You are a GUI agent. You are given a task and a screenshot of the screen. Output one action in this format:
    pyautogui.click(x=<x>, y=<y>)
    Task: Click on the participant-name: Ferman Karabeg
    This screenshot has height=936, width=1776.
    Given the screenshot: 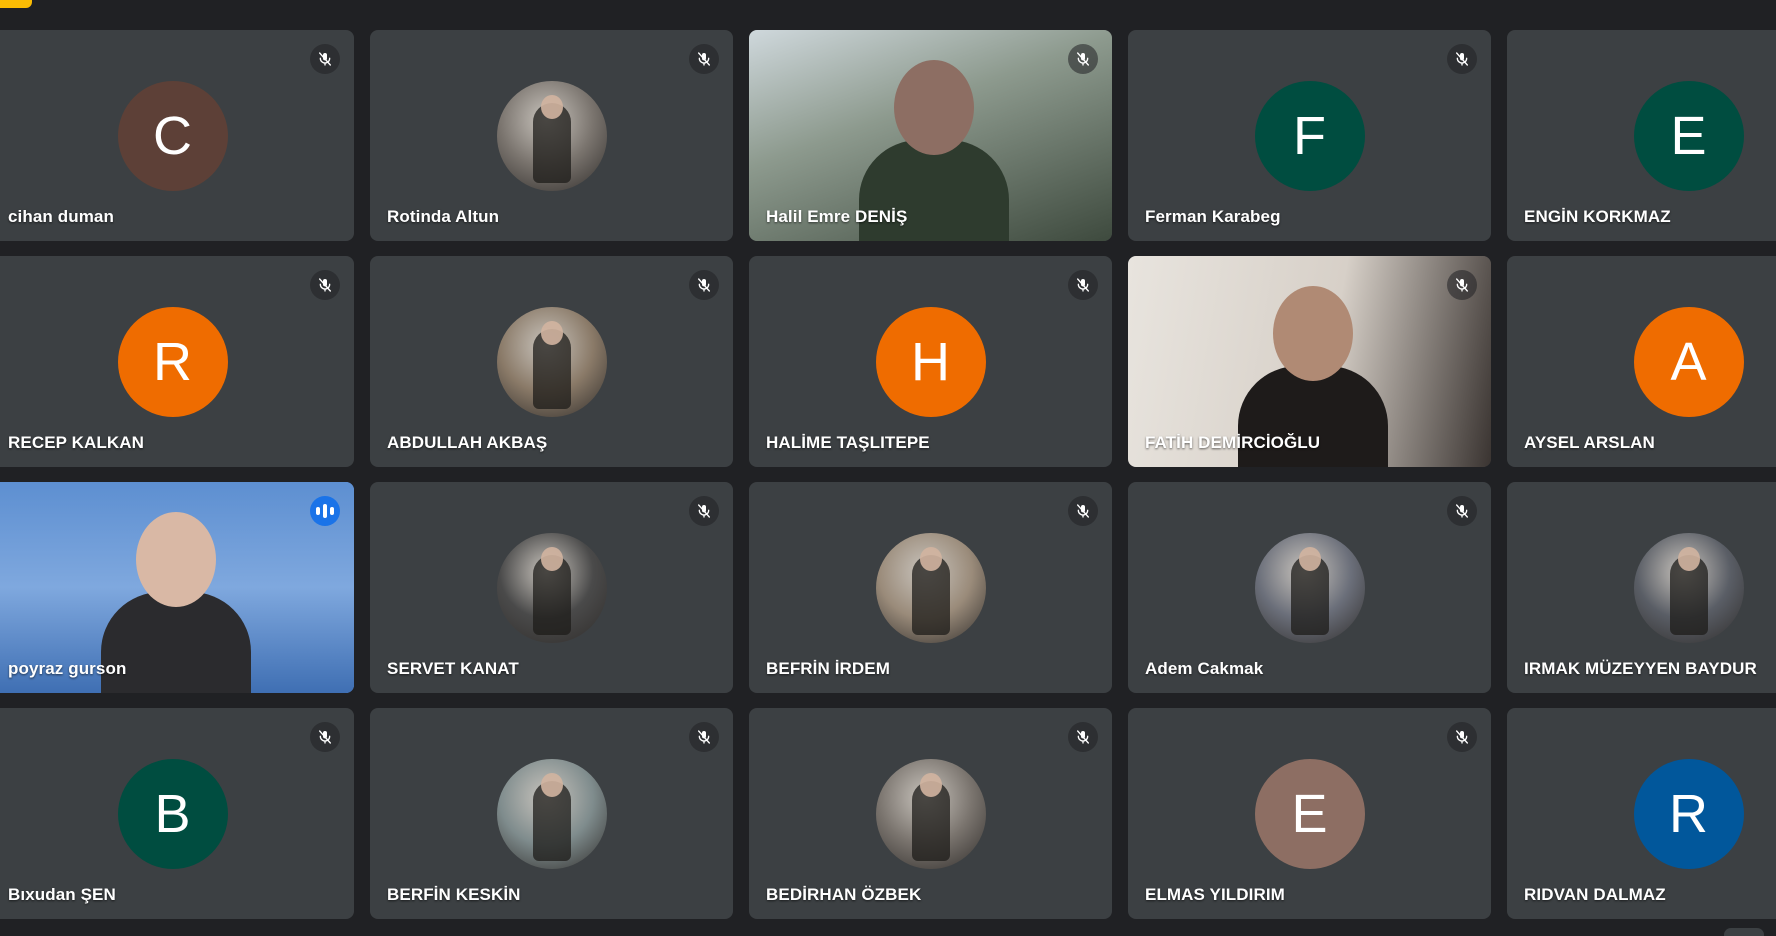 What is the action you would take?
    pyautogui.click(x=1213, y=216)
    